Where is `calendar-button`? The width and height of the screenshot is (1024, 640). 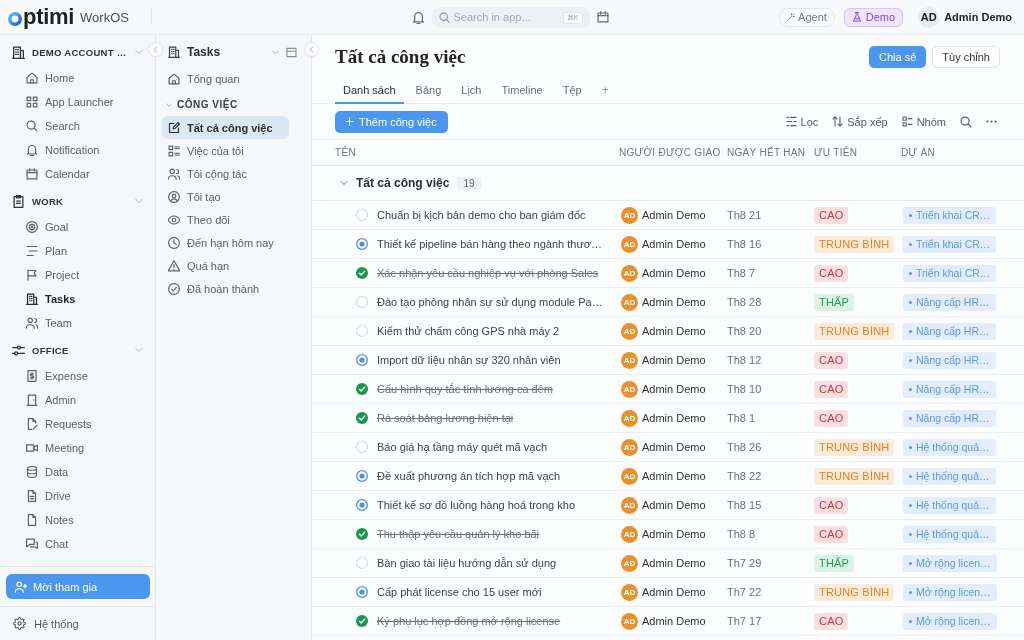
calendar-button is located at coordinates (602, 17).